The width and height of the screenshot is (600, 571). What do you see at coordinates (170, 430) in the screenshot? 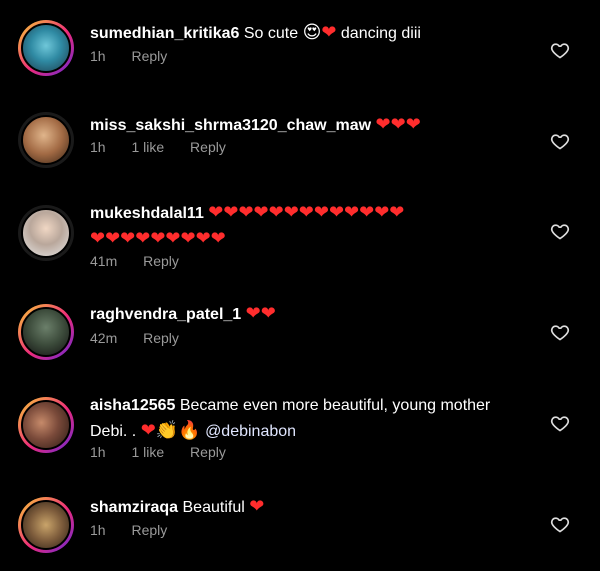
I see `emoji-row: ❤👏🔥` at bounding box center [170, 430].